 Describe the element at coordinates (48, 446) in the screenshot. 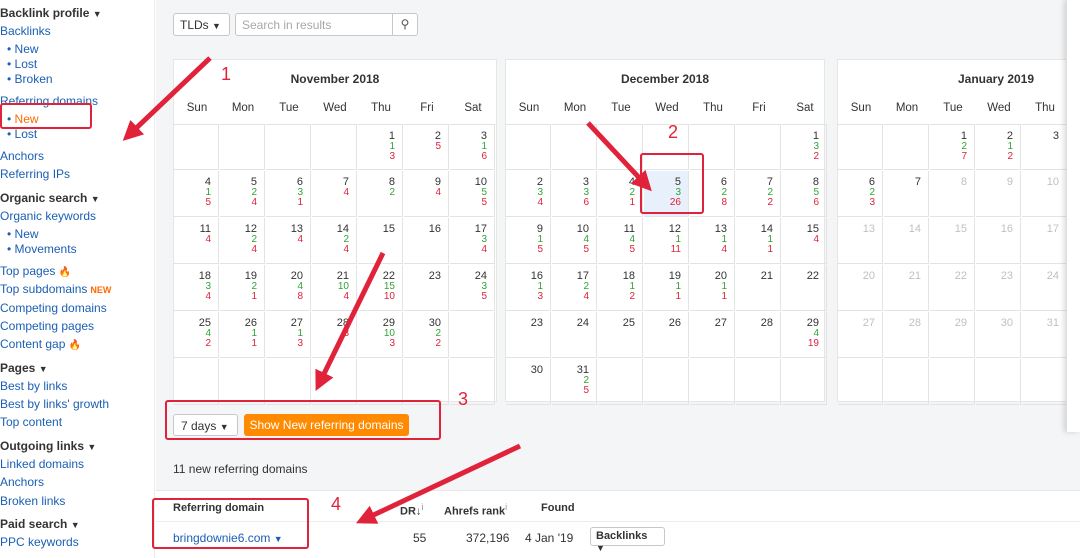

I see `sidebar-heading-outgoing-links: Outgoing links ▼` at that location.